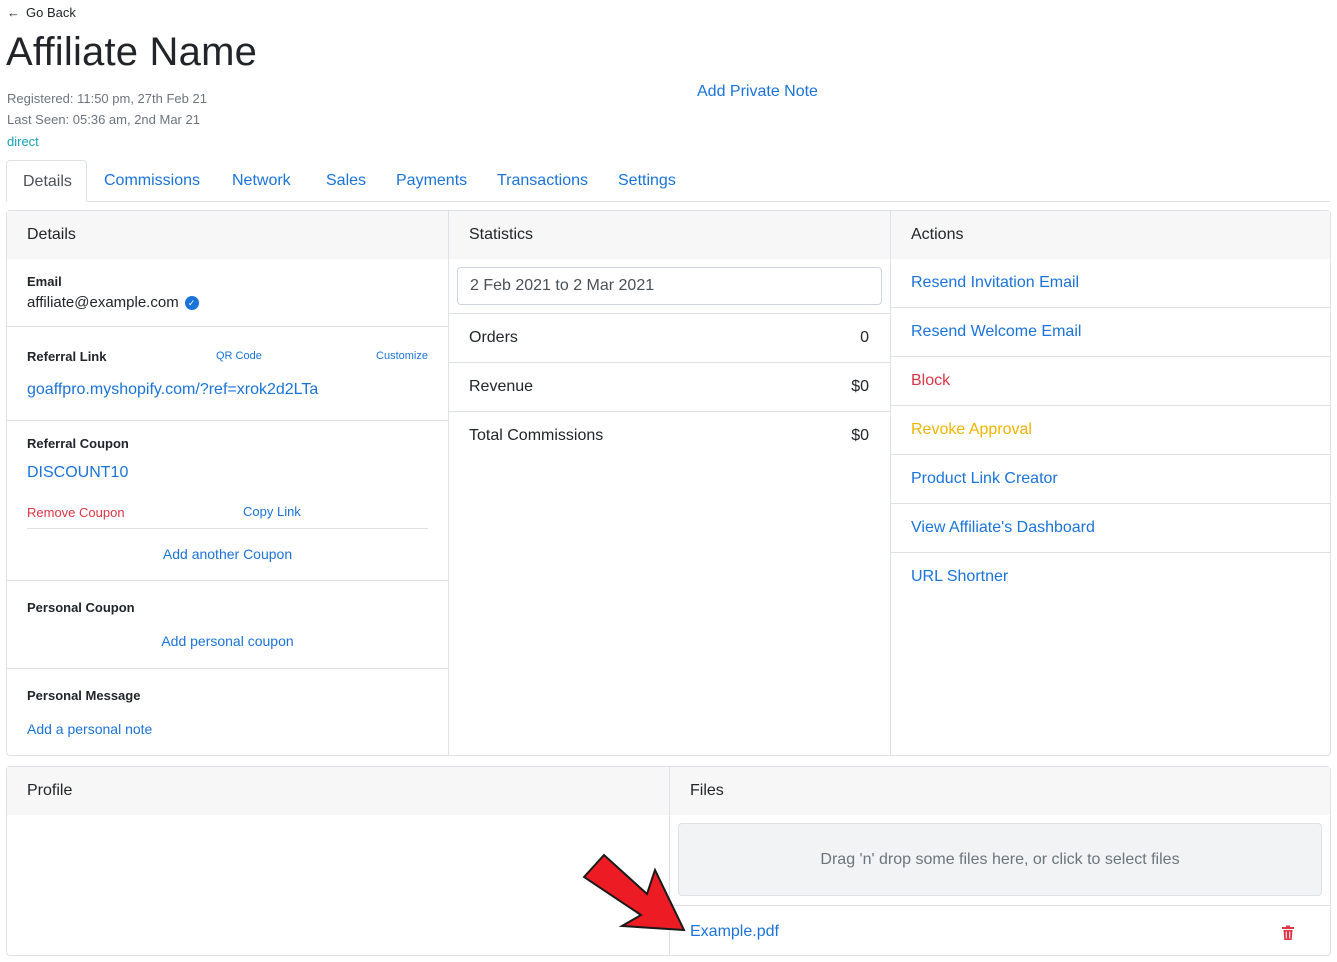 This screenshot has height=962, width=1337. Describe the element at coordinates (261, 181) in the screenshot. I see `tab-network: Network` at that location.